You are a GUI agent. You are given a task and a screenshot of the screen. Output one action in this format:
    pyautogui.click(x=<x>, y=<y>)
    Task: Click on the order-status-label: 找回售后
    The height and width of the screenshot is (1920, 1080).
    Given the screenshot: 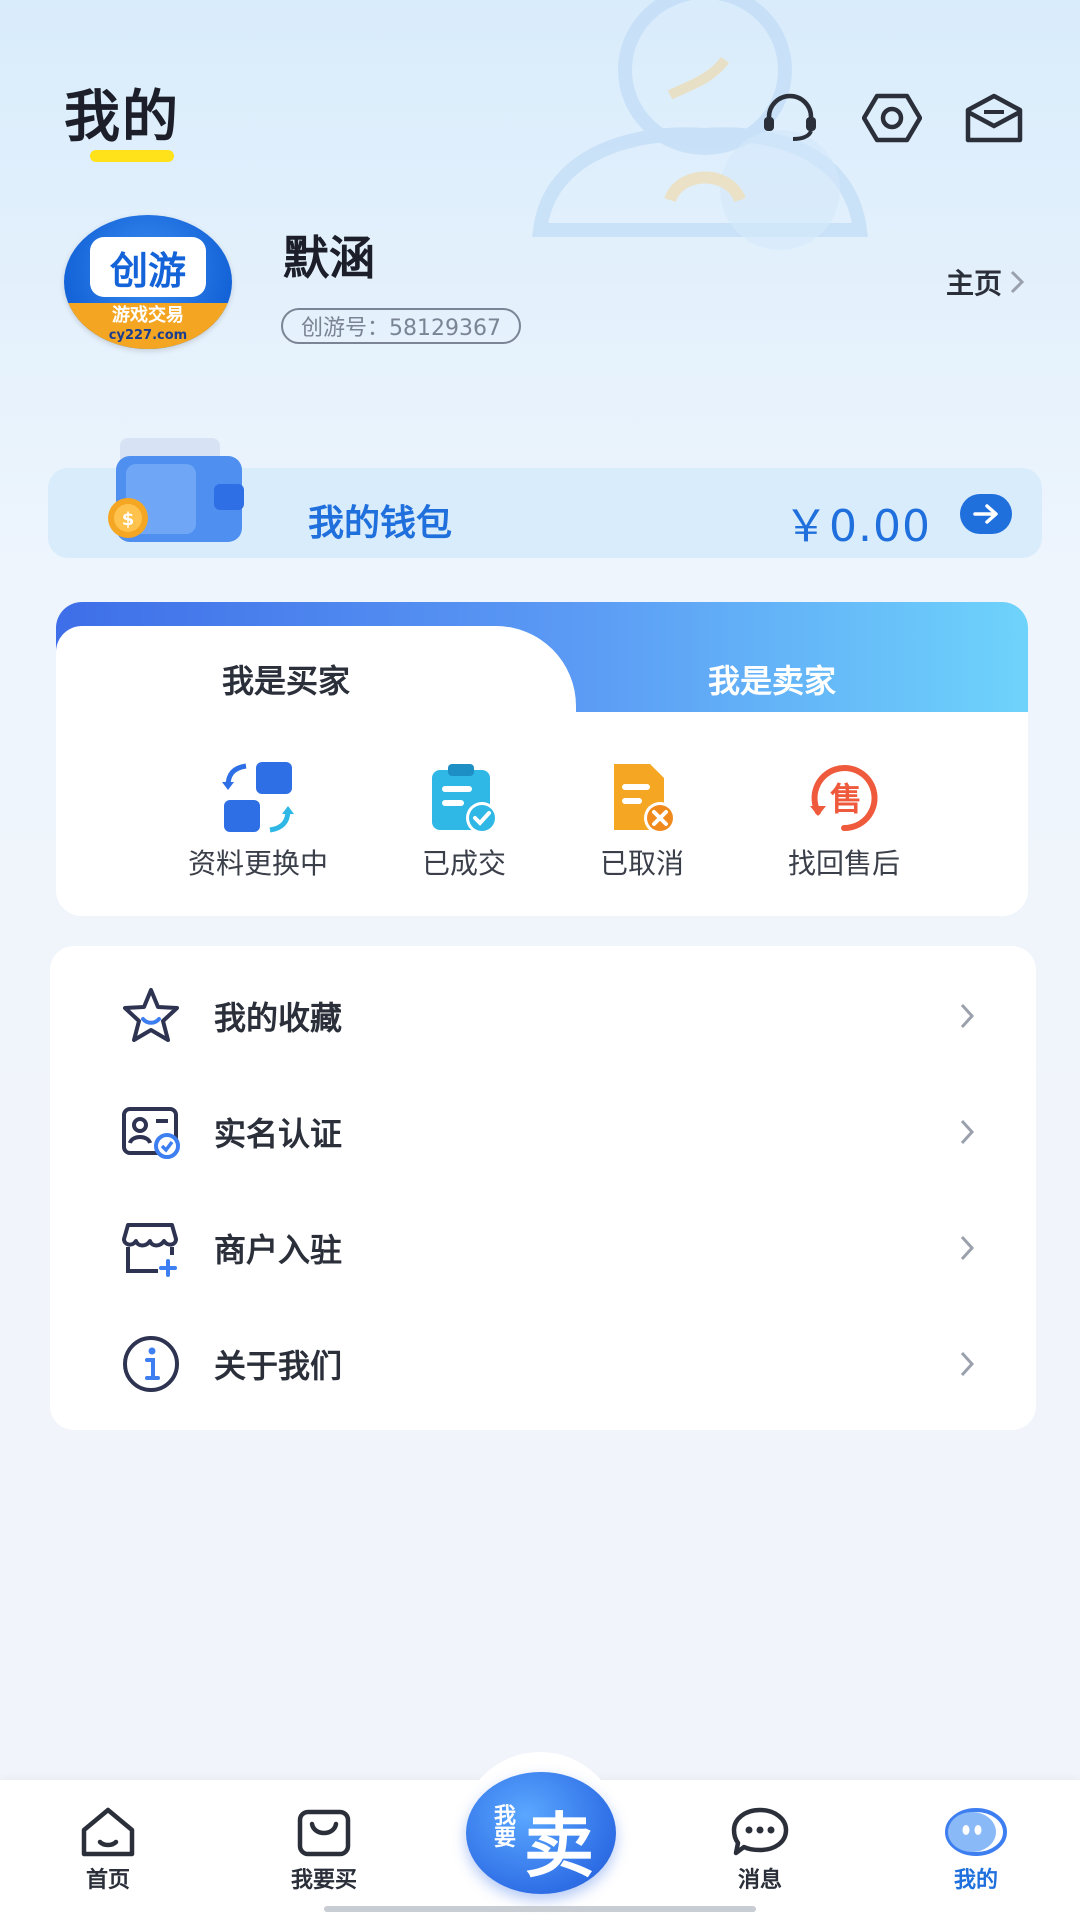 What is the action you would take?
    pyautogui.click(x=843, y=863)
    